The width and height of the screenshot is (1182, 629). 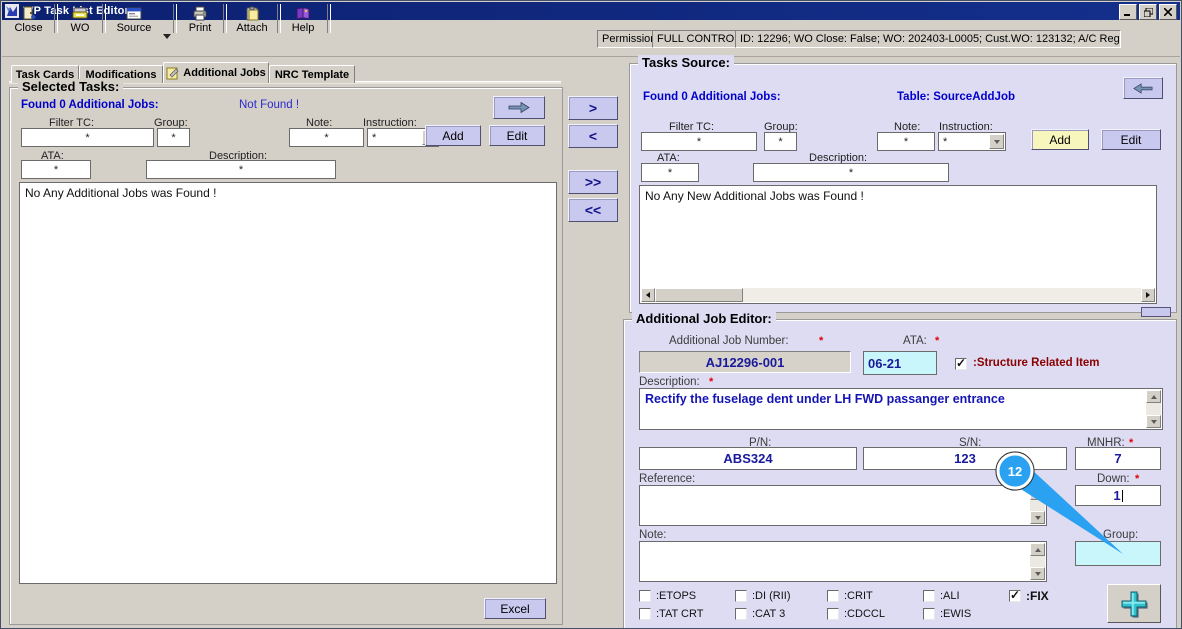 I want to click on selected-add-button: Add, so click(x=453, y=135).